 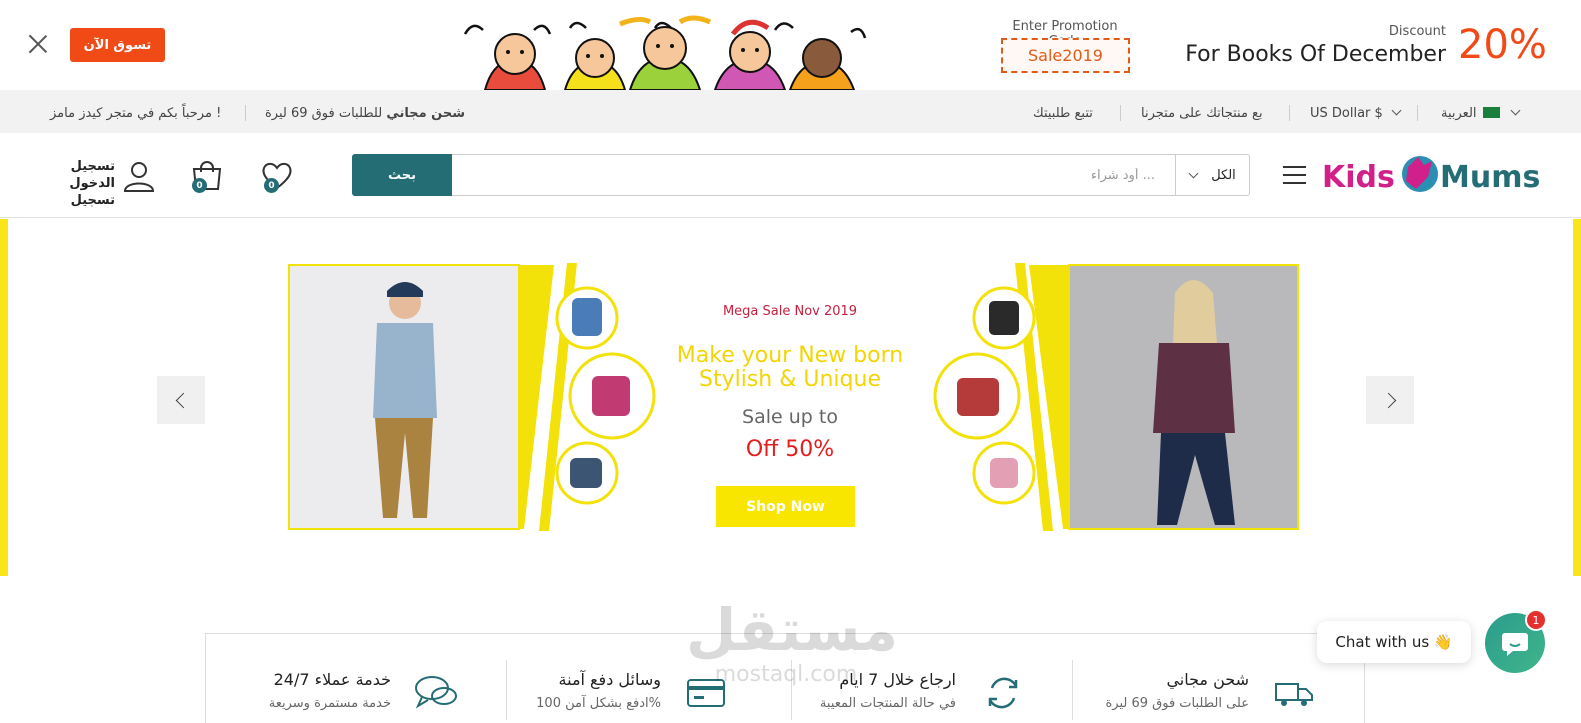 I want to click on language-label: العربية, so click(x=1459, y=113).